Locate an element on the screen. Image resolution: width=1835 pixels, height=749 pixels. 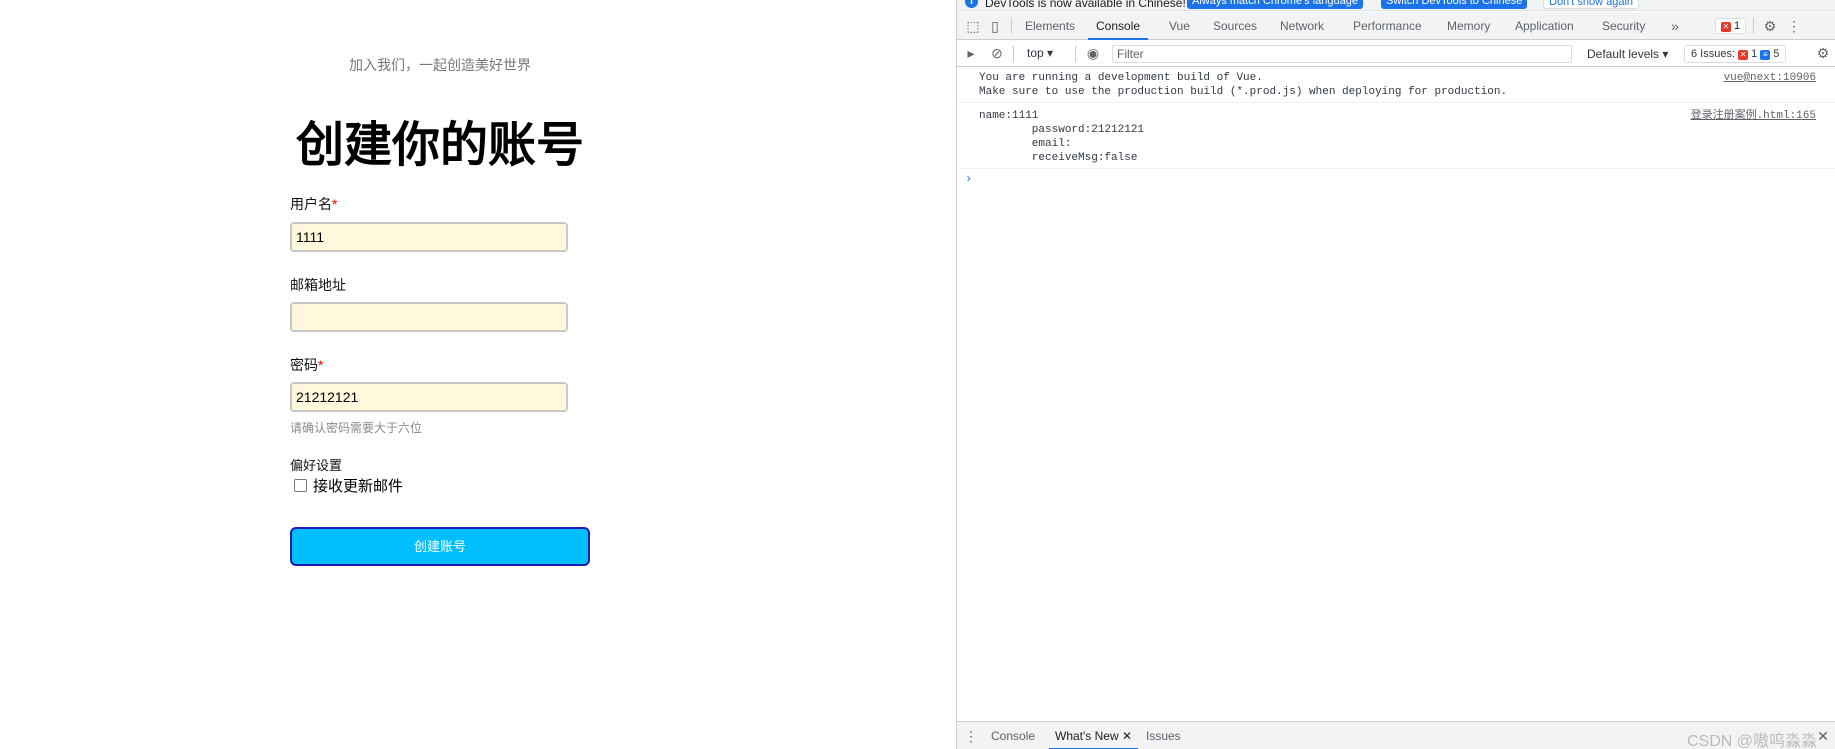
tab-security: Security is located at coordinates (1623, 26).